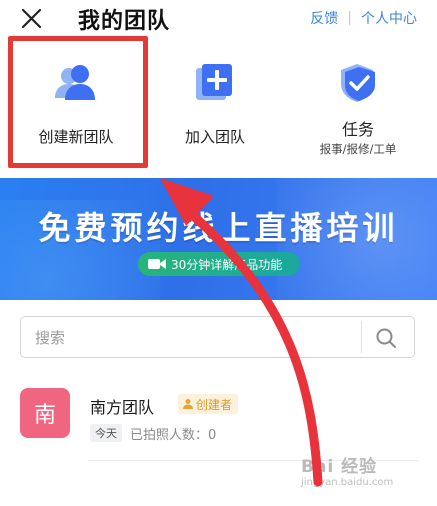 The image size is (437, 506). Describe the element at coordinates (214, 82) in the screenshot. I see `add-document-icon` at that location.